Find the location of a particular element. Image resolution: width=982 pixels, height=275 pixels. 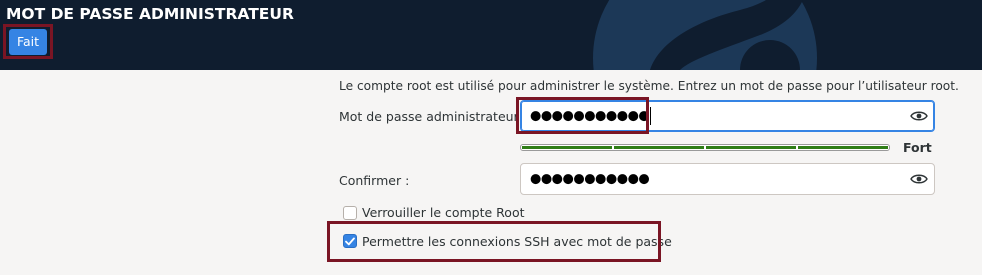

lock-root-checkbox is located at coordinates (350, 213).